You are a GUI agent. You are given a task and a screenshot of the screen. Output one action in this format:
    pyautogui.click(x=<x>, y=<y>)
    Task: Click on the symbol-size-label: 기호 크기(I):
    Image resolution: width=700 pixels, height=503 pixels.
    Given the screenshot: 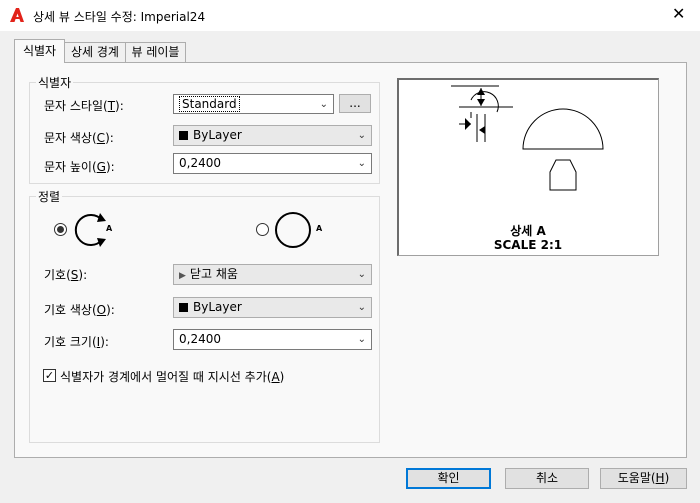 What is the action you would take?
    pyautogui.click(x=76, y=342)
    